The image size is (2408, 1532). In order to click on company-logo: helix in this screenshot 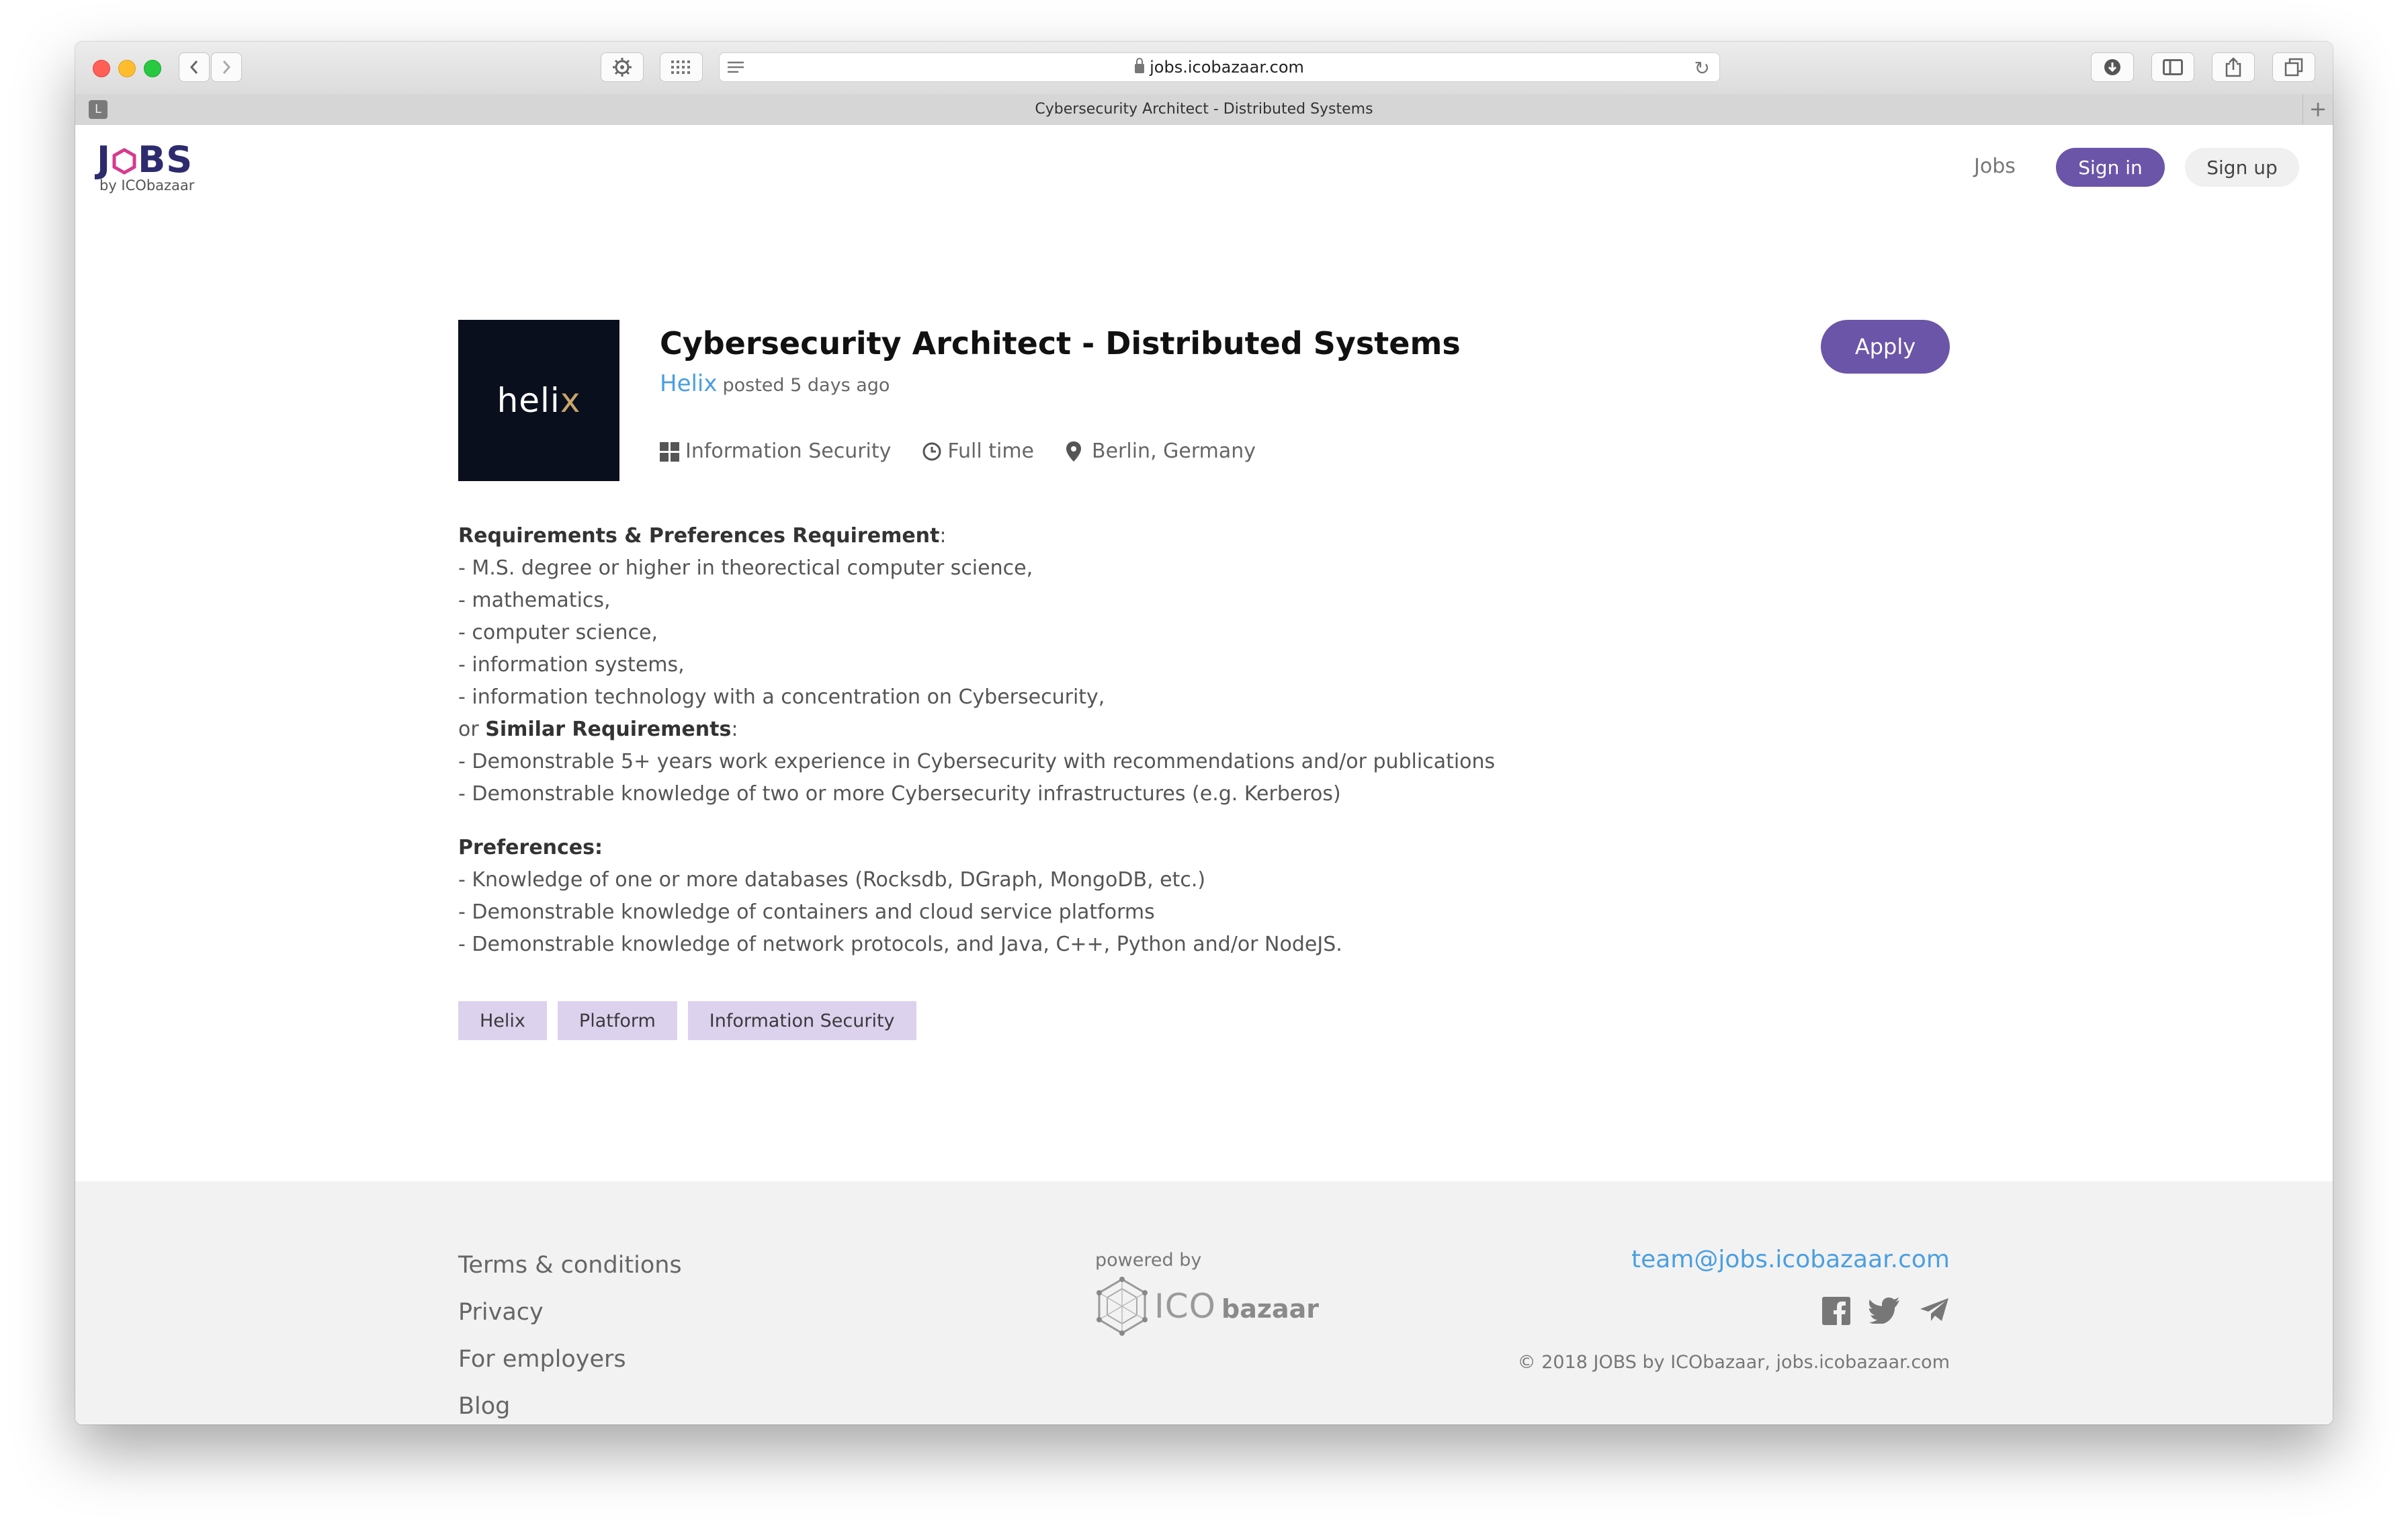, I will do `click(538, 401)`.